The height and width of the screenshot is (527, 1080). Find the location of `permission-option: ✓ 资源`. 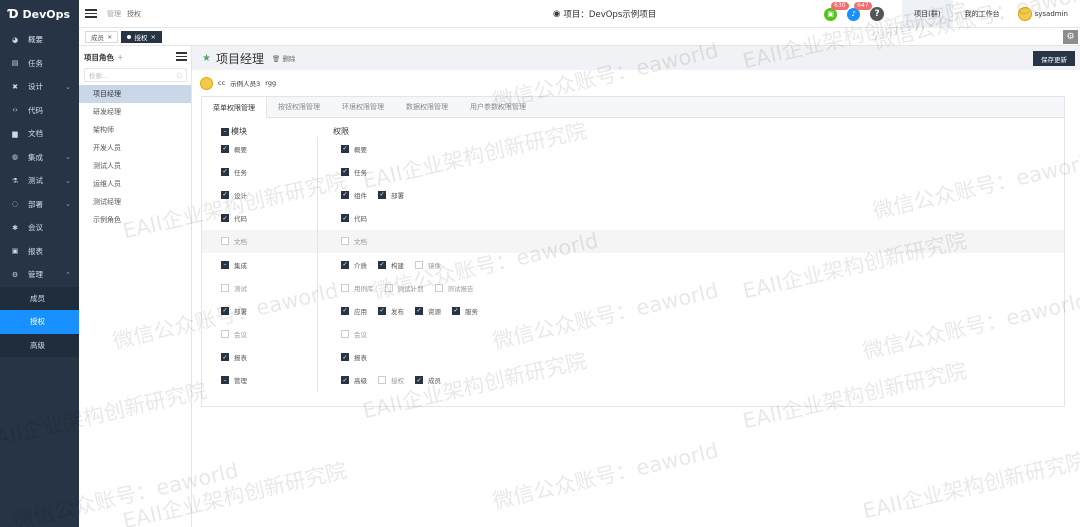

permission-option: ✓ 资源 is located at coordinates (428, 311).